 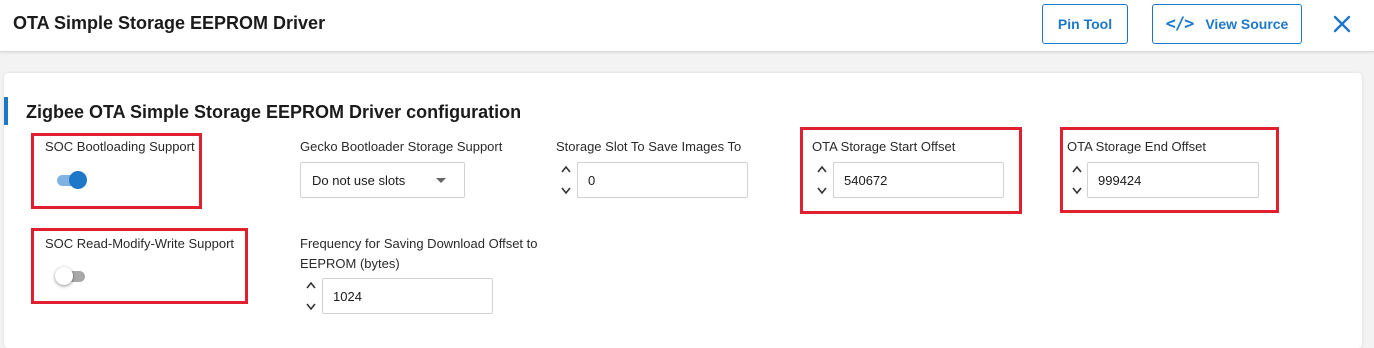 What do you see at coordinates (350, 263) in the screenshot?
I see `frequency-label-line2: EEPROM (bytes)` at bounding box center [350, 263].